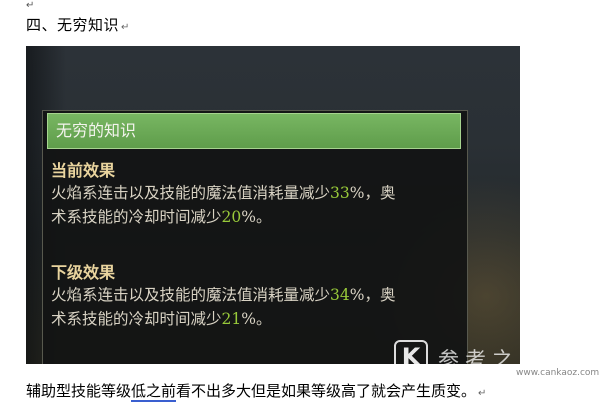 The width and height of the screenshot is (600, 414). Describe the element at coordinates (231, 217) in the screenshot. I see `effect-value: 20` at that location.